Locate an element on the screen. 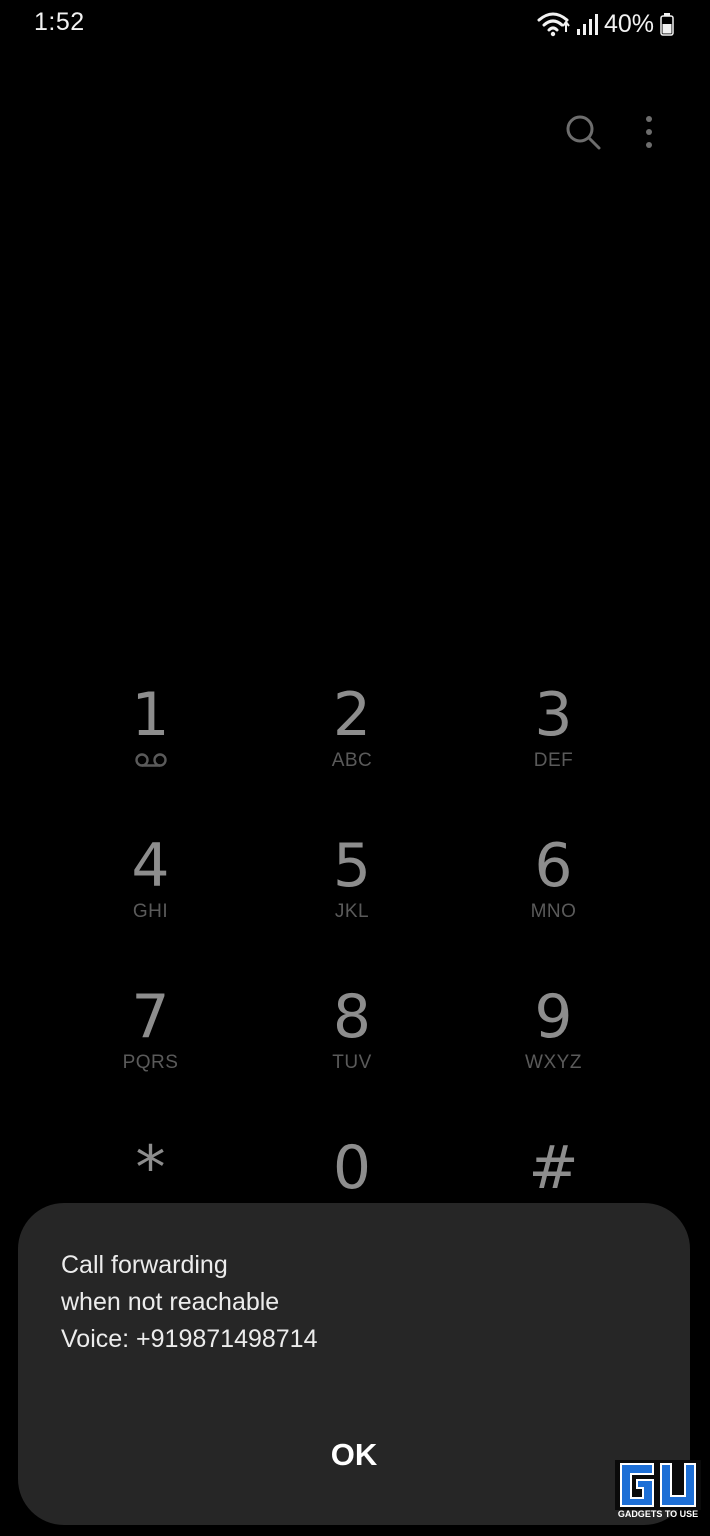  dial-digit: * is located at coordinates (150, 1168).